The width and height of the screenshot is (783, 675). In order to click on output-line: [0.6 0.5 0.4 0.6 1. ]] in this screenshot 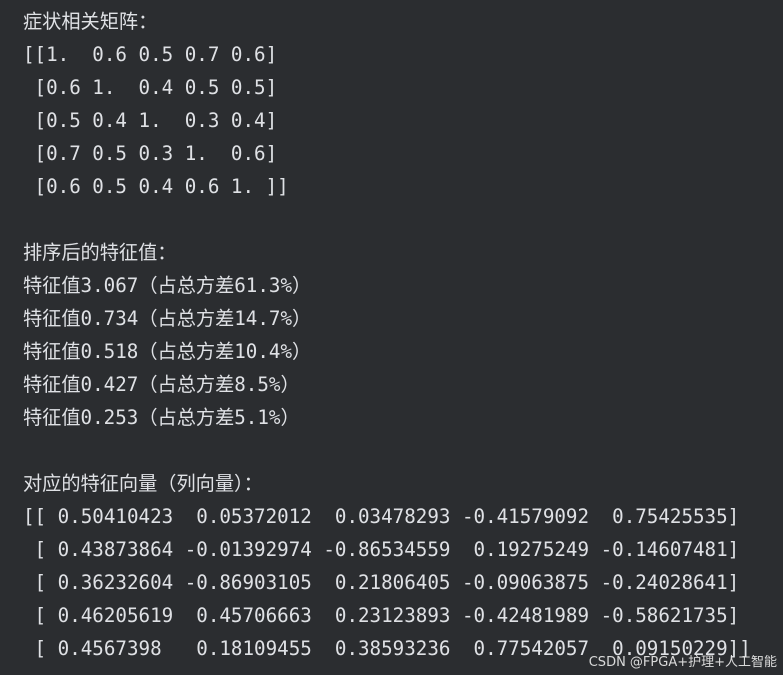, I will do `click(156, 186)`.